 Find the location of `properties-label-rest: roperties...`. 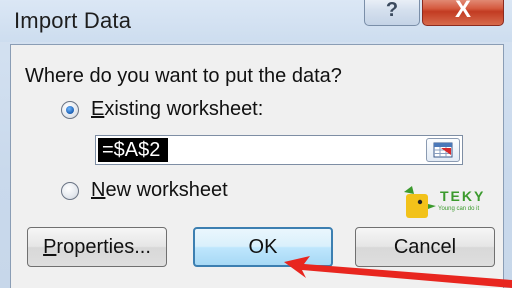

properties-label-rest: roperties... is located at coordinates (103, 247).